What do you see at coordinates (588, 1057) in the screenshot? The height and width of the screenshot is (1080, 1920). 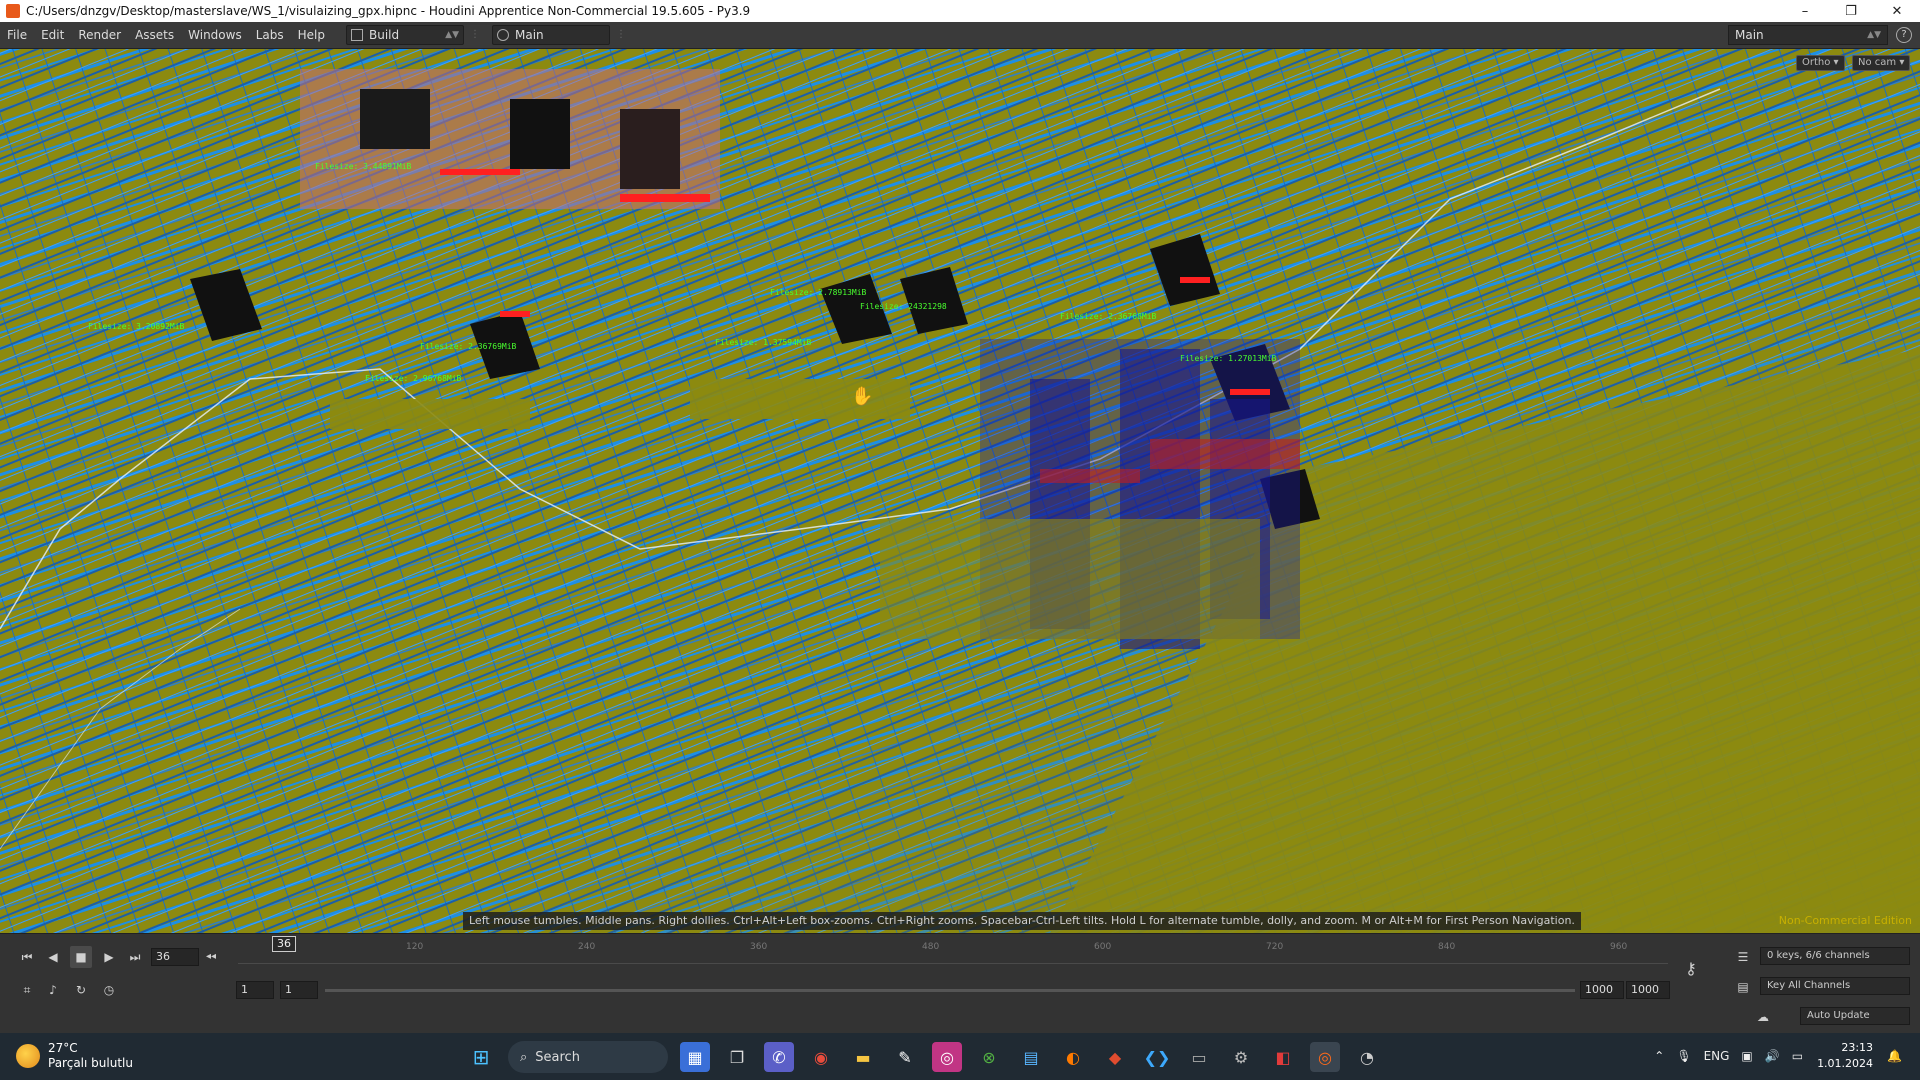 I see `taskbar-search: ⌕ Search` at bounding box center [588, 1057].